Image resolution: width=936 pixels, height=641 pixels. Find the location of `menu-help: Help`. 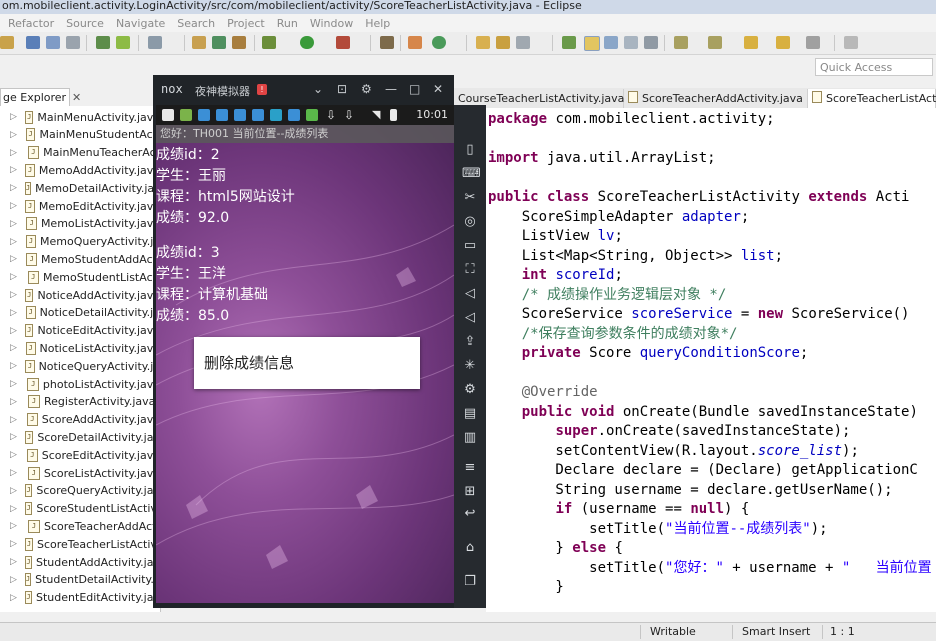

menu-help: Help is located at coordinates (377, 23).